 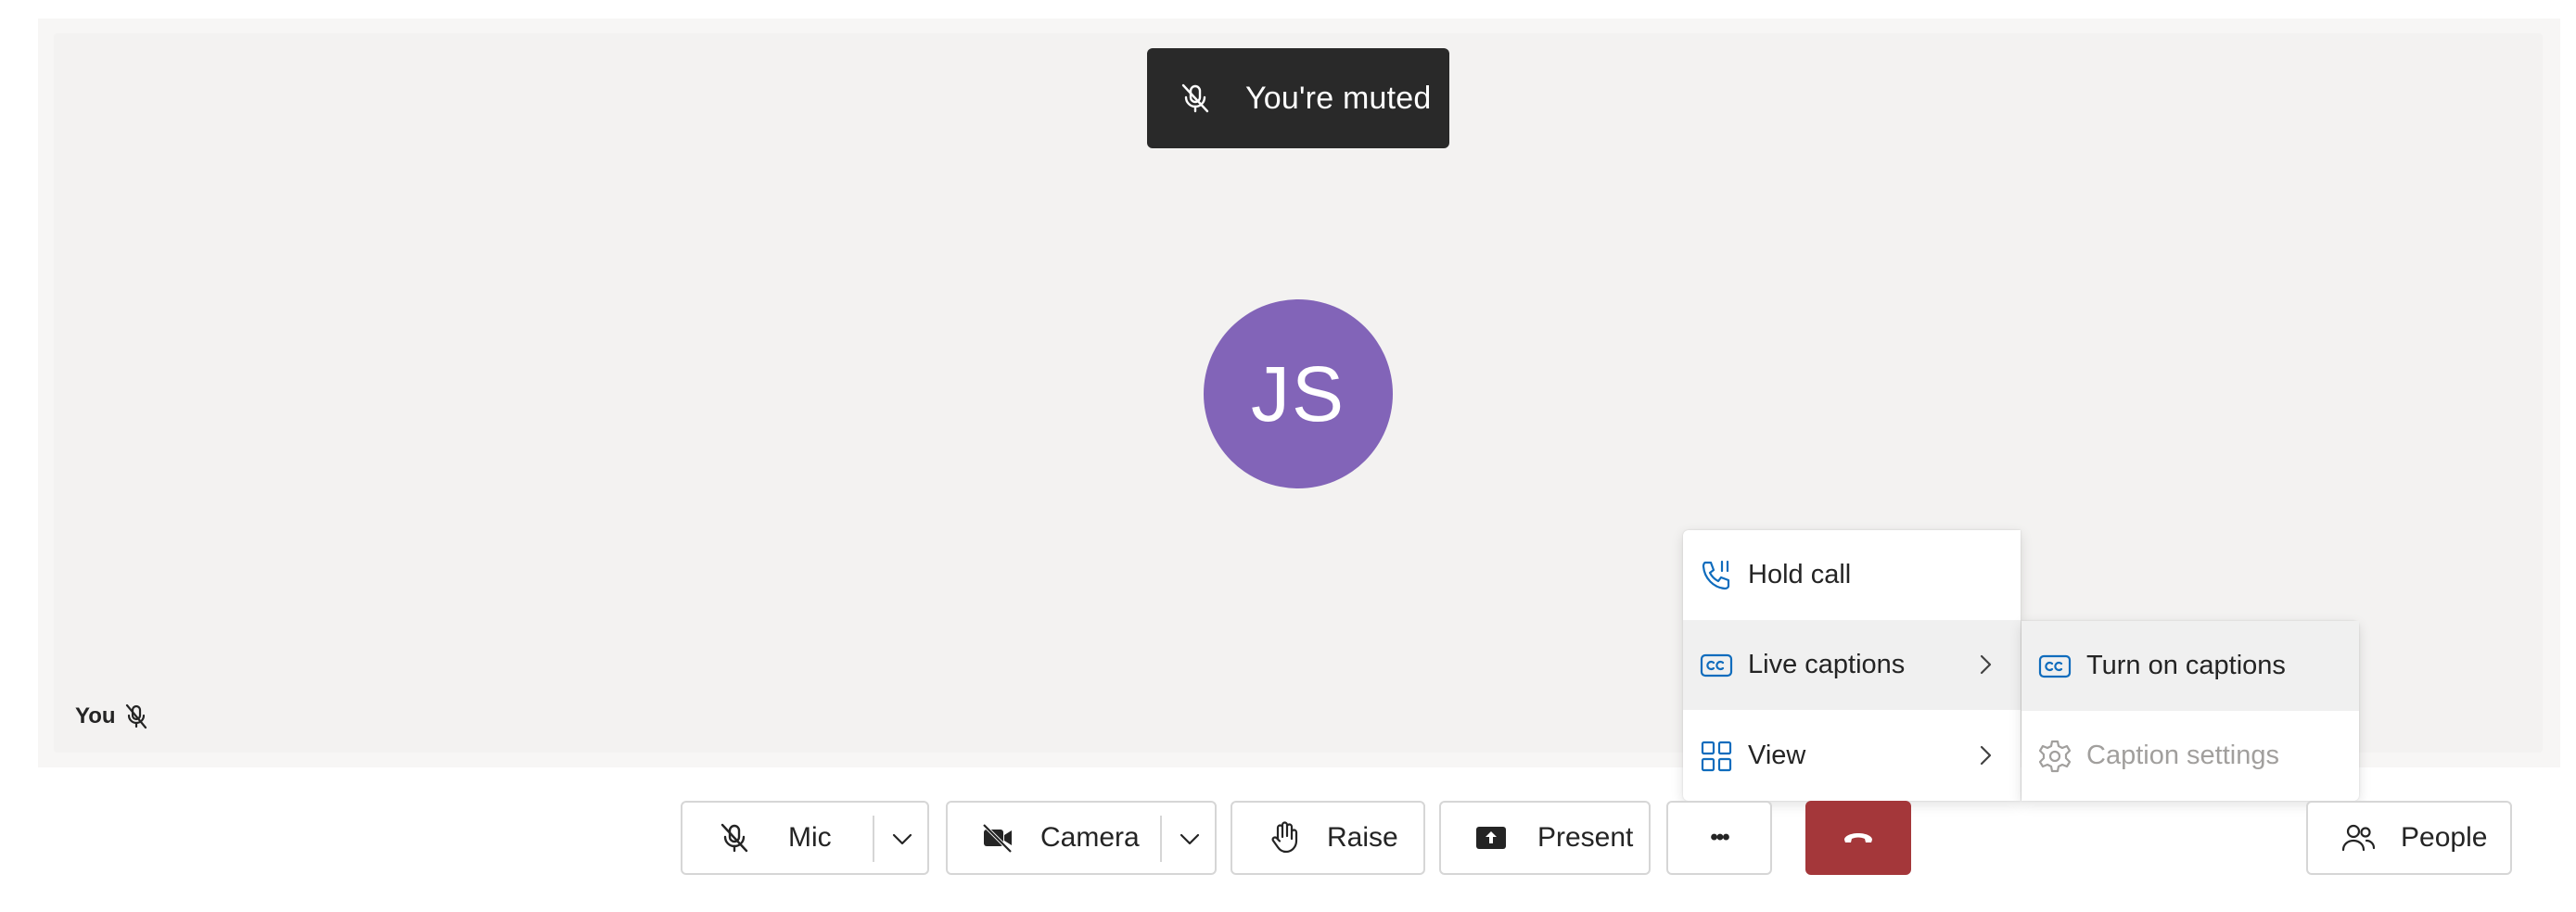 What do you see at coordinates (1338, 98) in the screenshot?
I see `muted-toast-text: You're muted` at bounding box center [1338, 98].